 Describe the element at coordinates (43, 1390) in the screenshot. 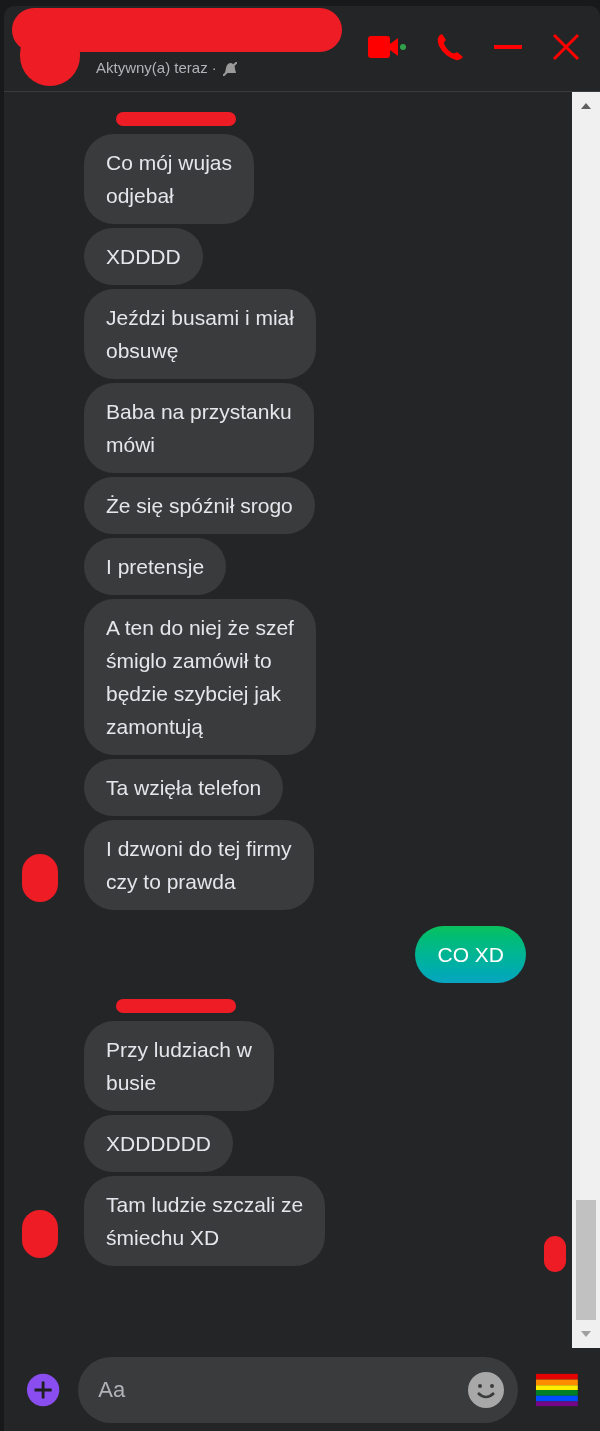

I see `add-icon` at that location.